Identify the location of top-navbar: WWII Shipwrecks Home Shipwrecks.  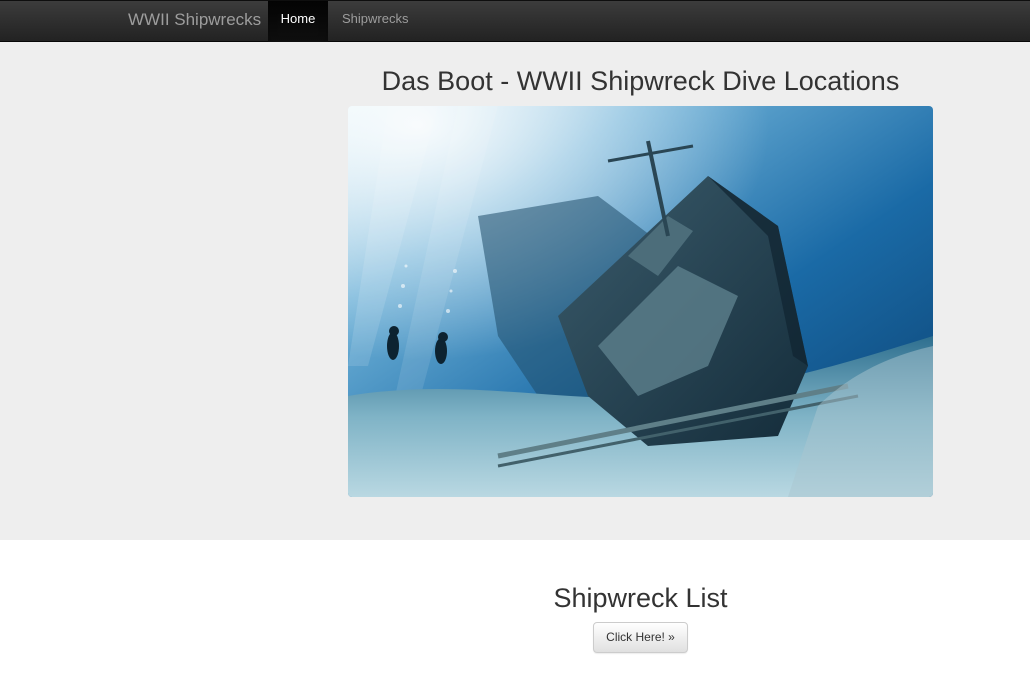
(515, 21).